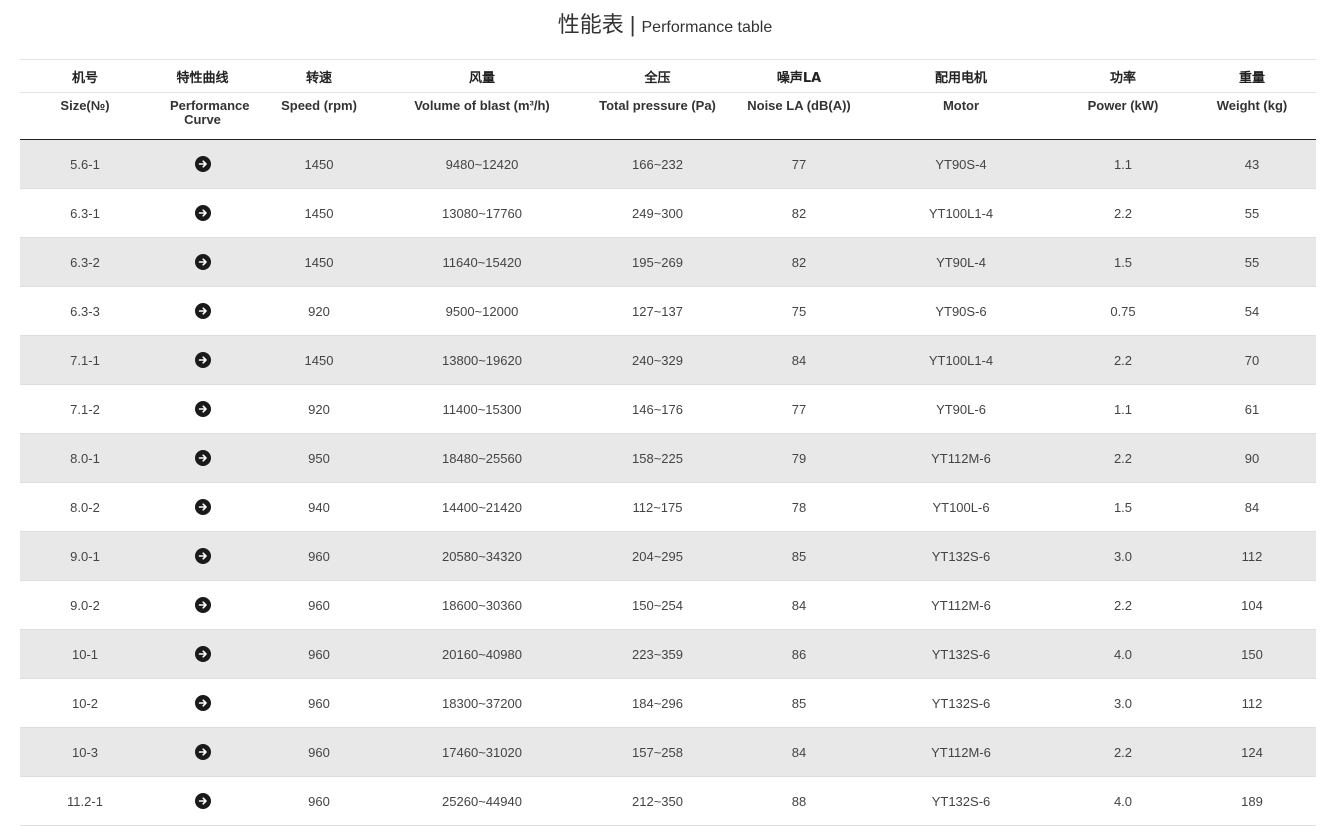 The height and width of the screenshot is (826, 1330). I want to click on cell-noise: 82, so click(799, 262).